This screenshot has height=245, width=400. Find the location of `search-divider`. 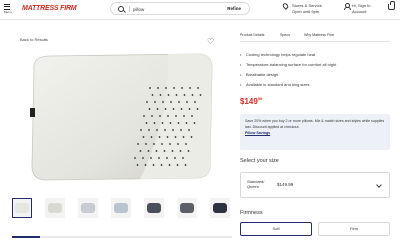

search-divider is located at coordinates (129, 9).